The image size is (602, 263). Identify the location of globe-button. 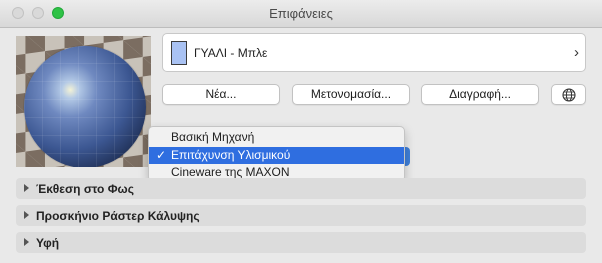
(568, 94).